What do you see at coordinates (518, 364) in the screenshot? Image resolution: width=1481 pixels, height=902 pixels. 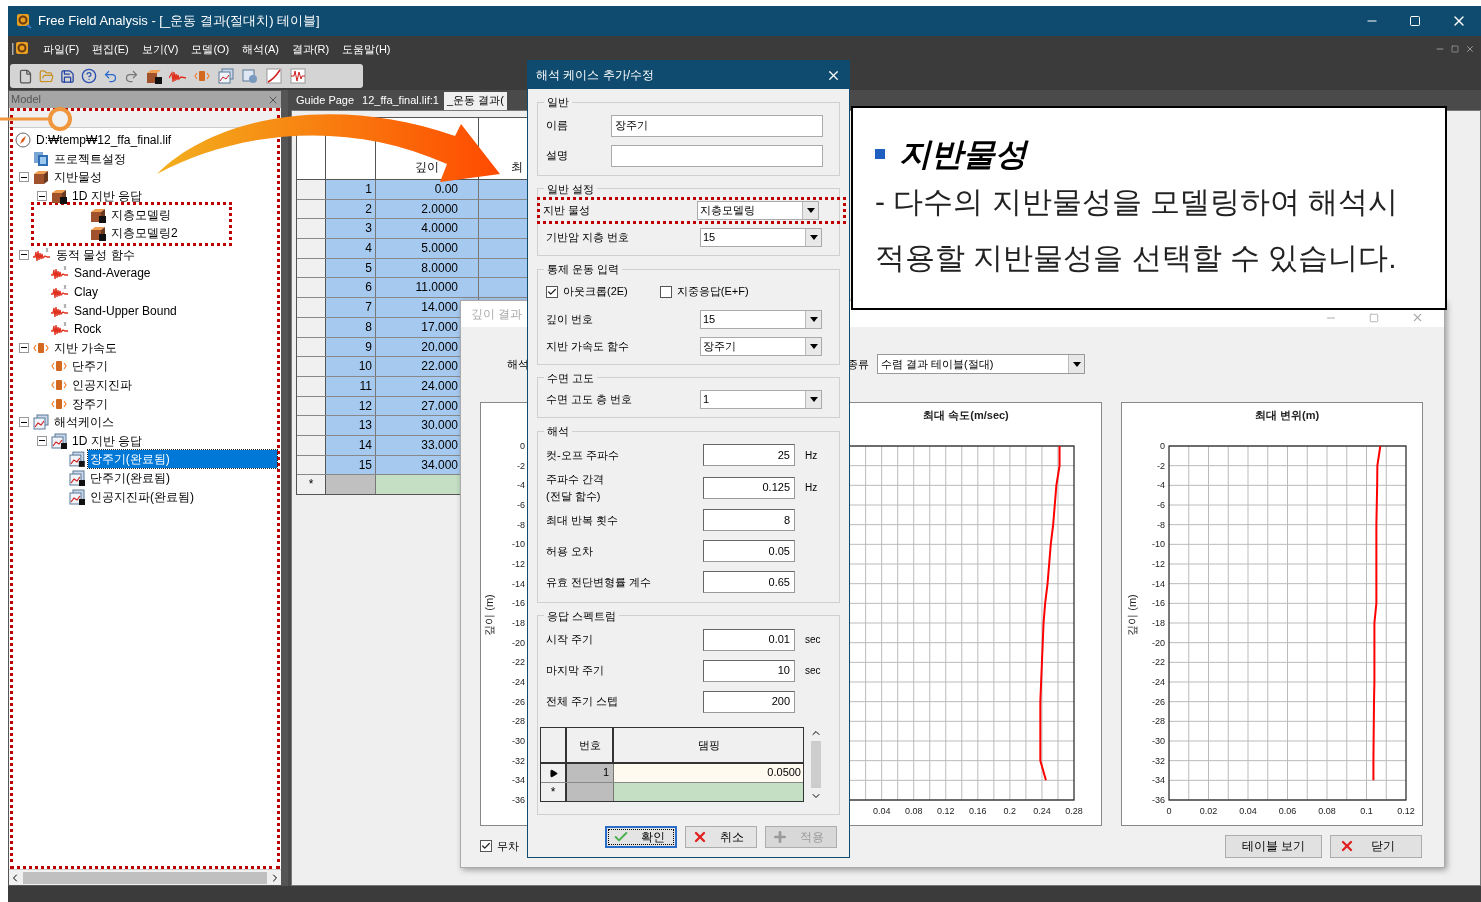 I see `field-label: 해석` at bounding box center [518, 364].